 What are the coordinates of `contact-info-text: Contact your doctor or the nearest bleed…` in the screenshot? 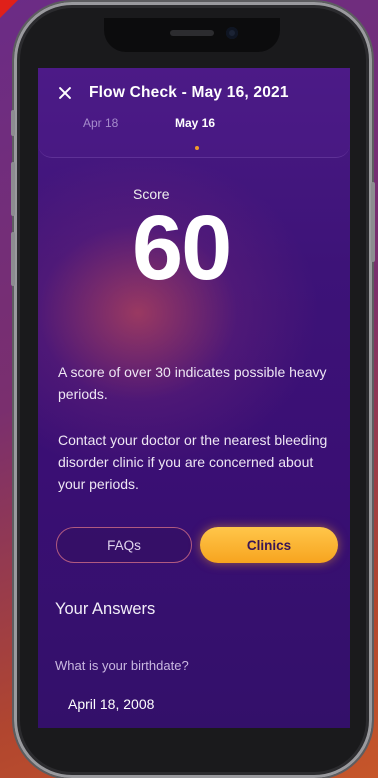 It's located at (193, 462).